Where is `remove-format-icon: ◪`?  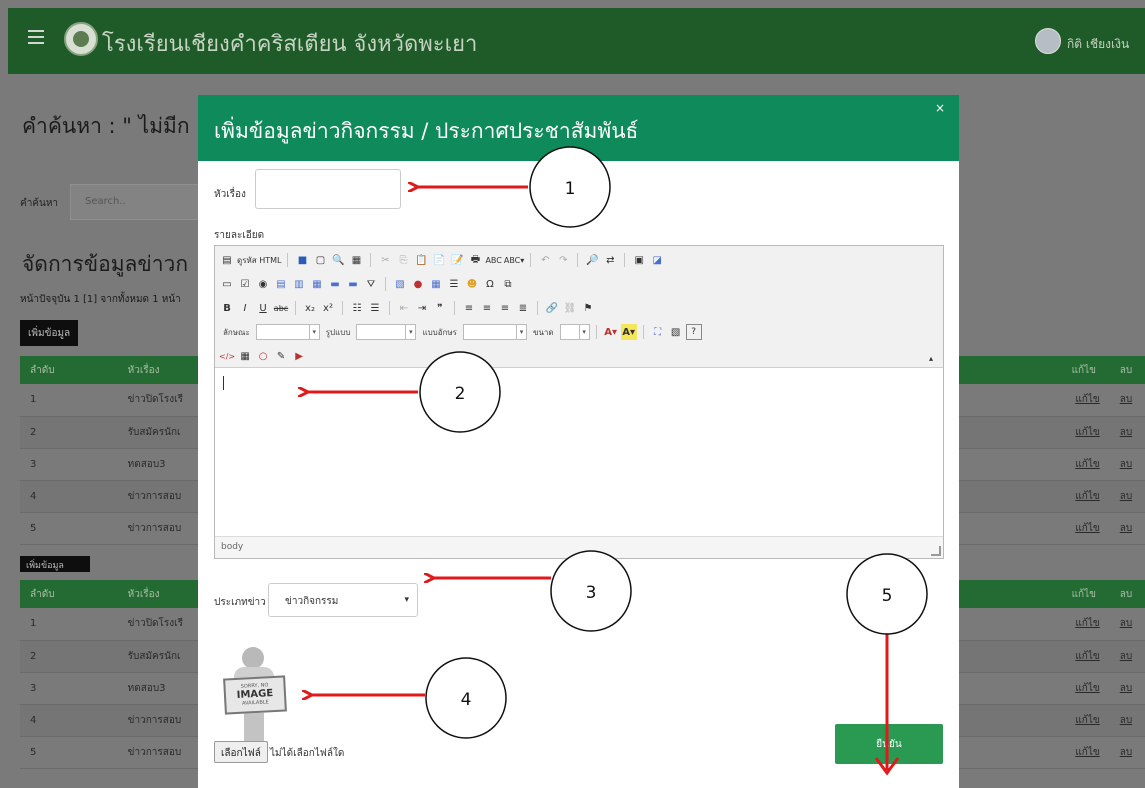 remove-format-icon: ◪ is located at coordinates (657, 260).